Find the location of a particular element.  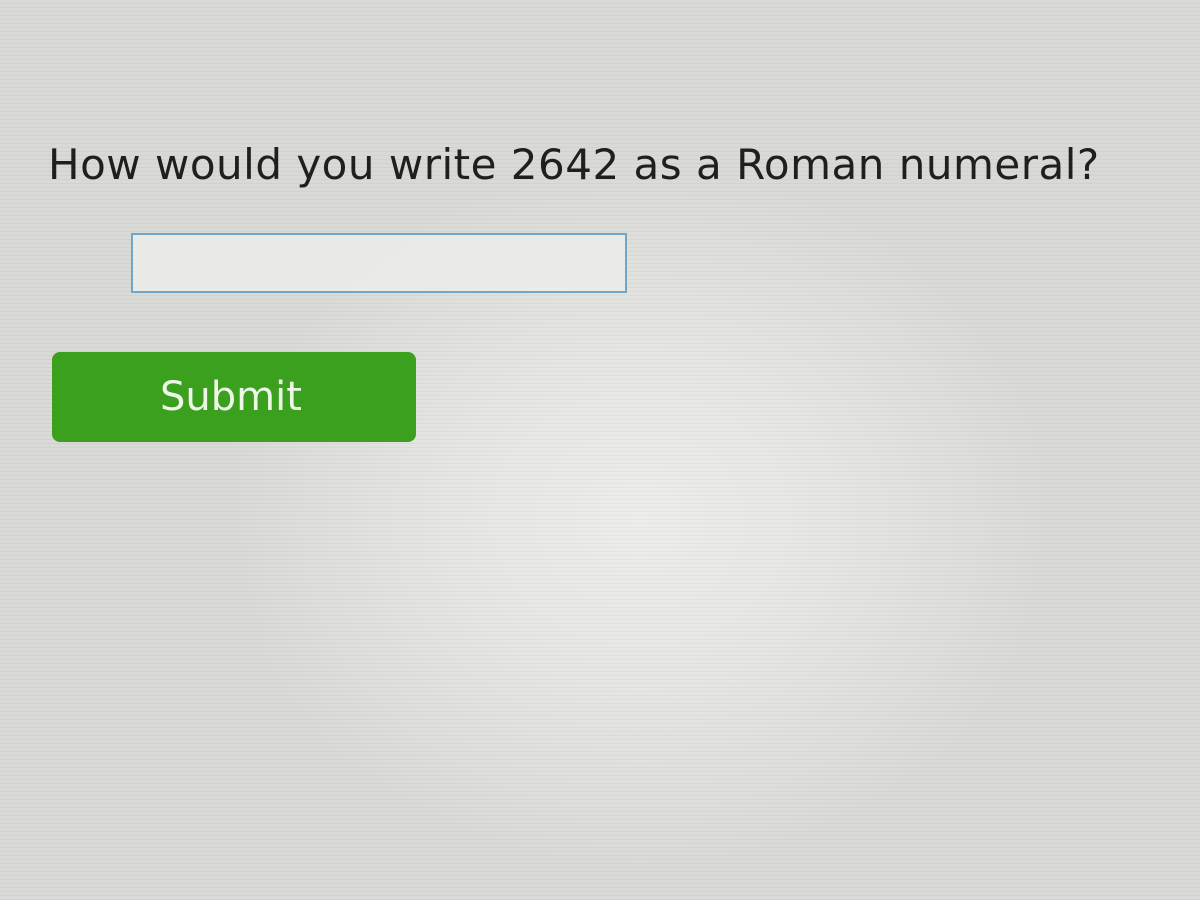

answer-input is located at coordinates (379, 263).